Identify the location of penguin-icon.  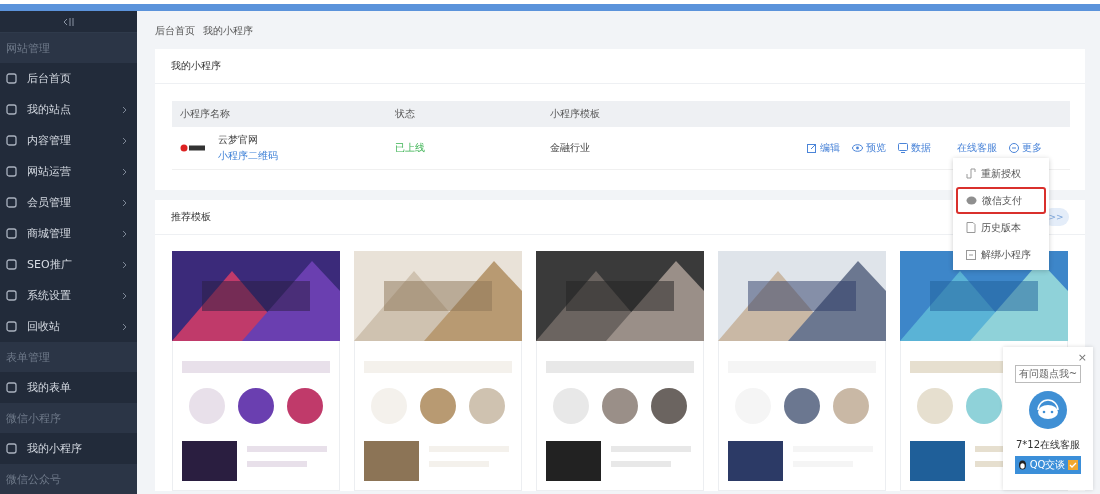
(1022, 465).